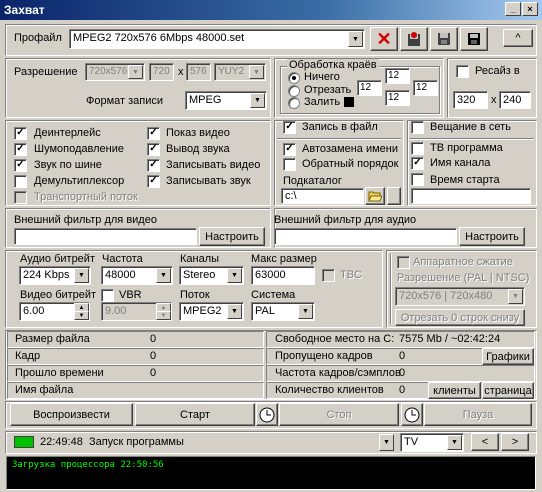  Describe the element at coordinates (20, 149) in the screenshot. I see `denoise-checkbox: ✓` at that location.